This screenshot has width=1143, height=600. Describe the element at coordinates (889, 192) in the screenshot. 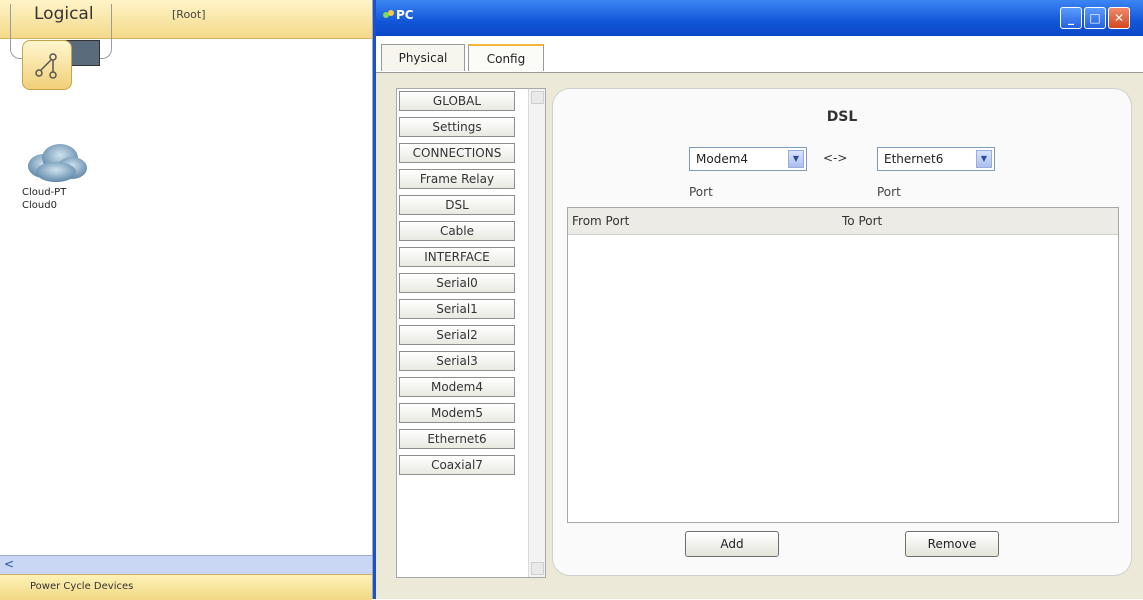

I see `right-port-caption: Port` at that location.